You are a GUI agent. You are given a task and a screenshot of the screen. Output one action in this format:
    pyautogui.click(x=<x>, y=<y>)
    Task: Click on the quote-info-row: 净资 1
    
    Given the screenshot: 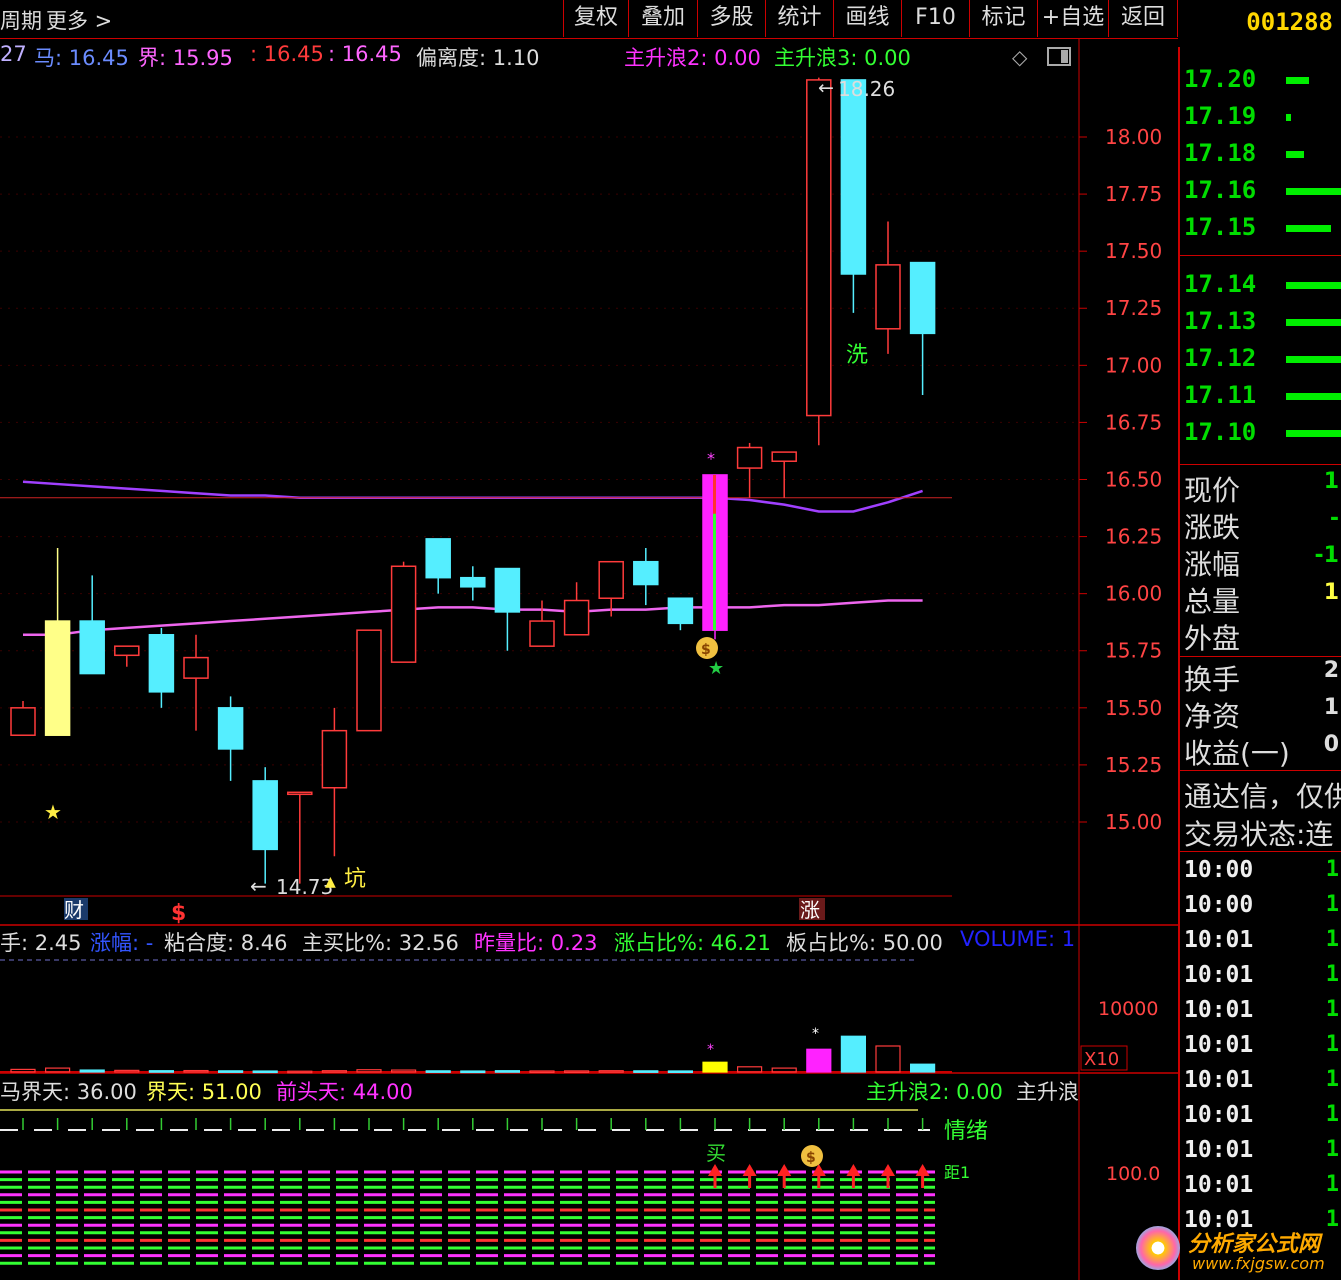 What is the action you would take?
    pyautogui.click(x=1261, y=715)
    